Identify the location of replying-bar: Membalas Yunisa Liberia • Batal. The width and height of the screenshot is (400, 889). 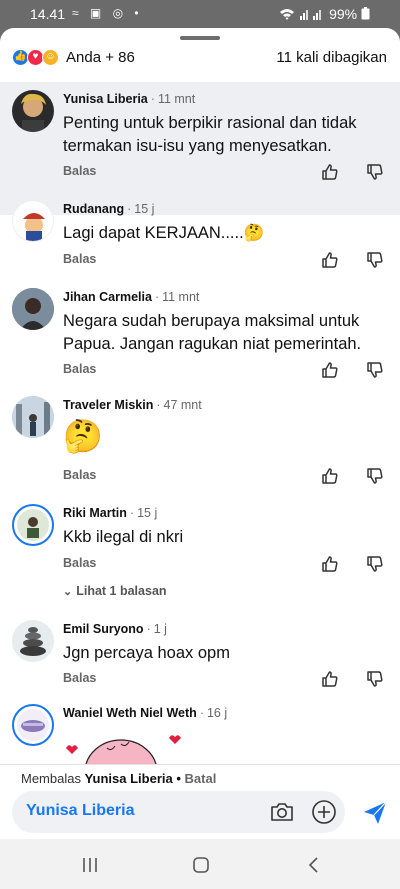
(200, 776).